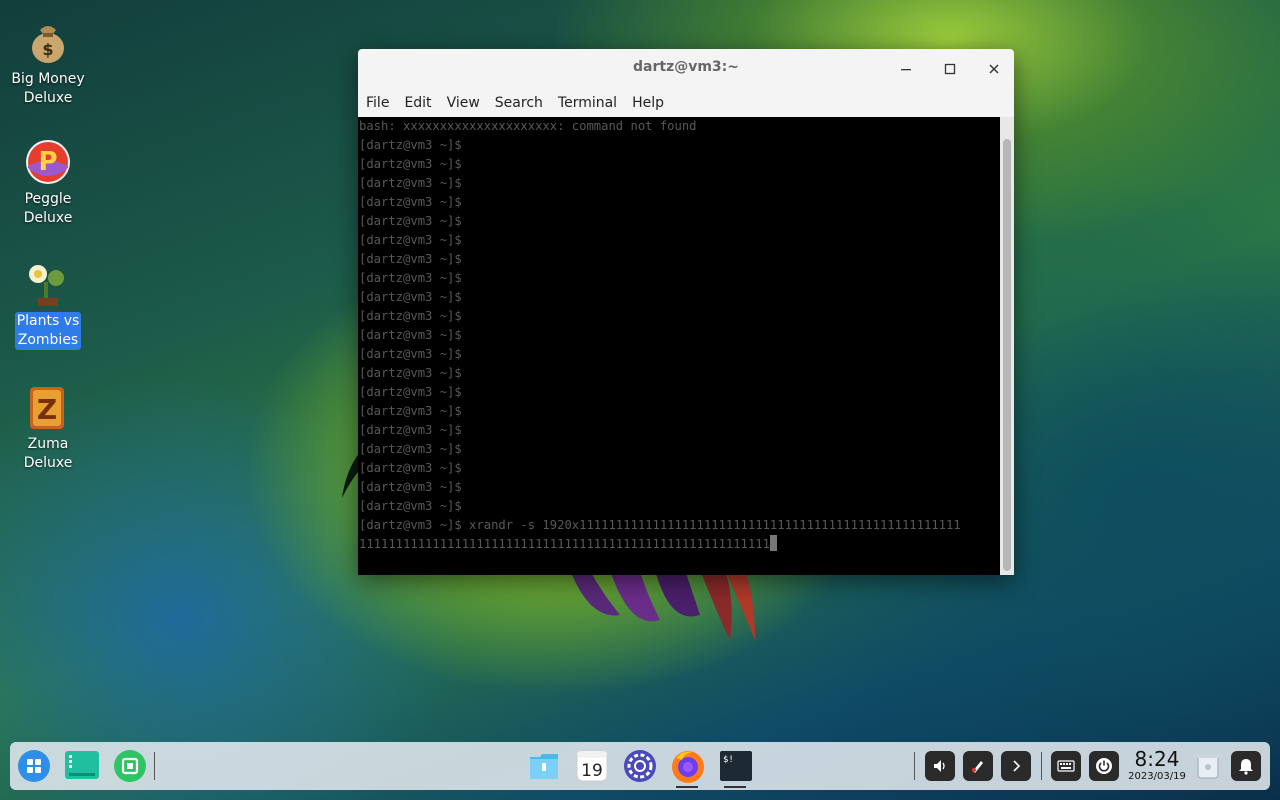  I want to click on calendar-day: 19, so click(592, 771).